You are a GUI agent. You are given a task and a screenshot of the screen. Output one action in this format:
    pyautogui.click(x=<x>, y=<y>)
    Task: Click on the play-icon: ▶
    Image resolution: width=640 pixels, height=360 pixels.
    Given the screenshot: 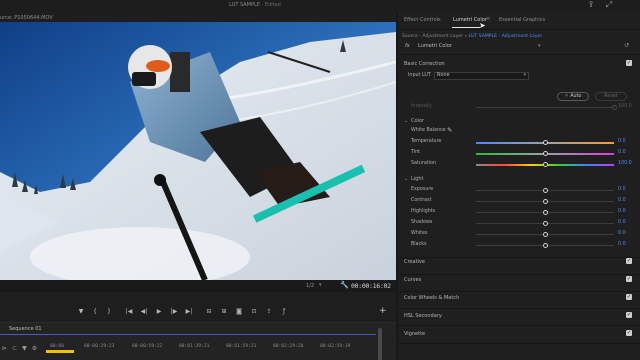 What is the action you would take?
    pyautogui.click(x=159, y=312)
    